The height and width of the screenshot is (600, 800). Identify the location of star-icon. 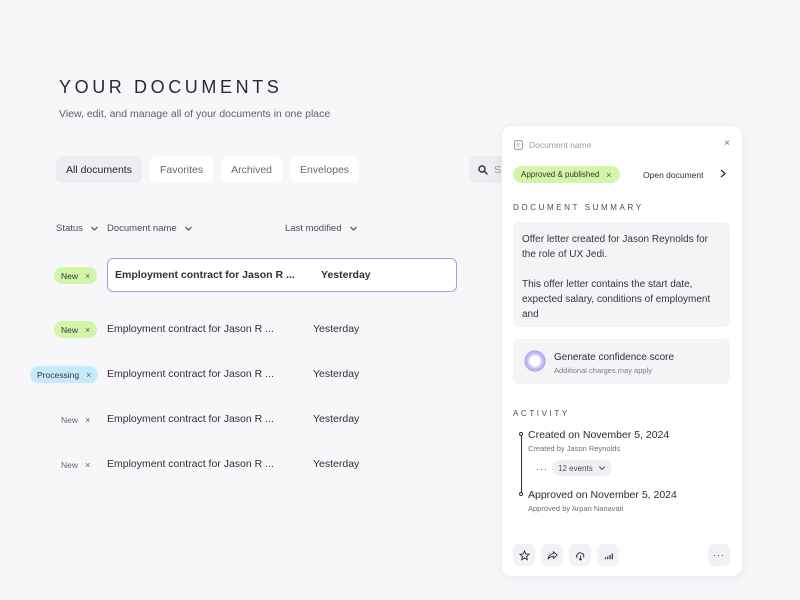
(524, 555).